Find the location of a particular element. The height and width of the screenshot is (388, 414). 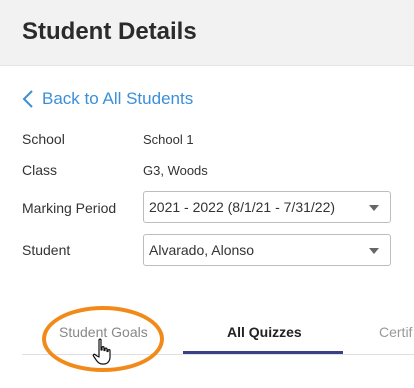

tab-certificates: Certif is located at coordinates (395, 332).